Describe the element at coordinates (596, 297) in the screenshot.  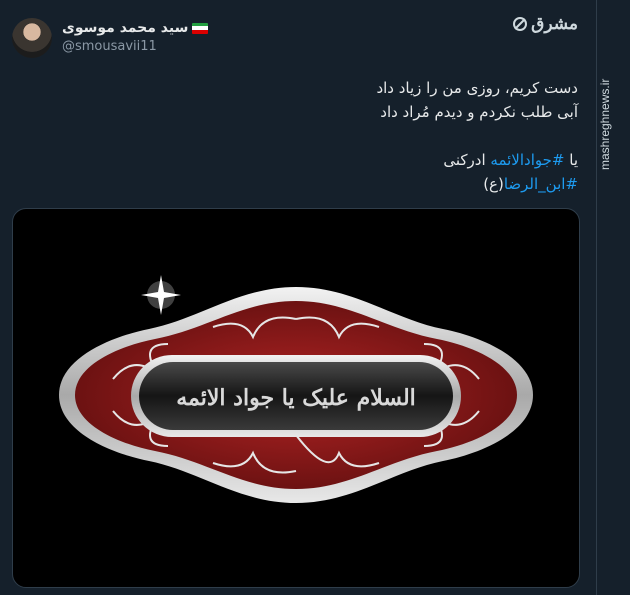
I see `divider` at that location.